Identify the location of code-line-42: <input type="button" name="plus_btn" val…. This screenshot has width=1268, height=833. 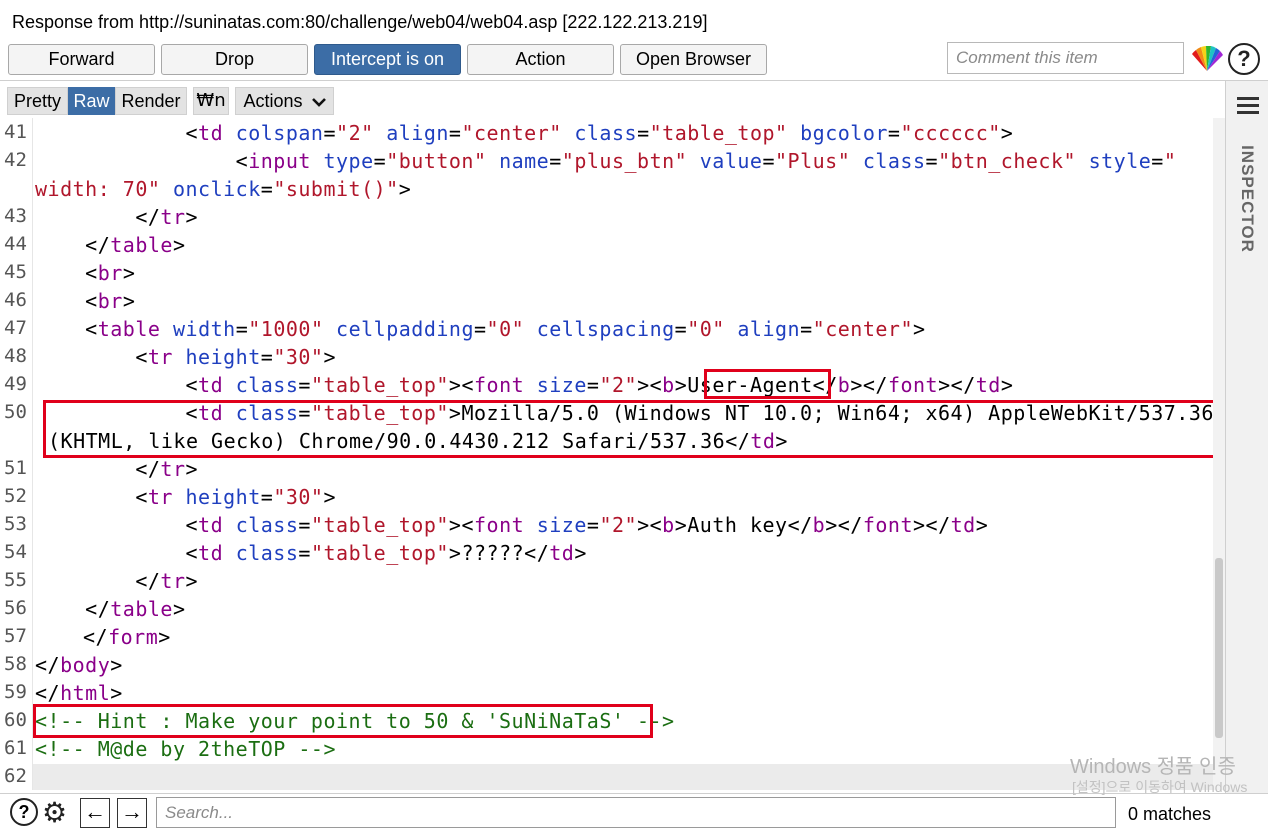
(706, 161).